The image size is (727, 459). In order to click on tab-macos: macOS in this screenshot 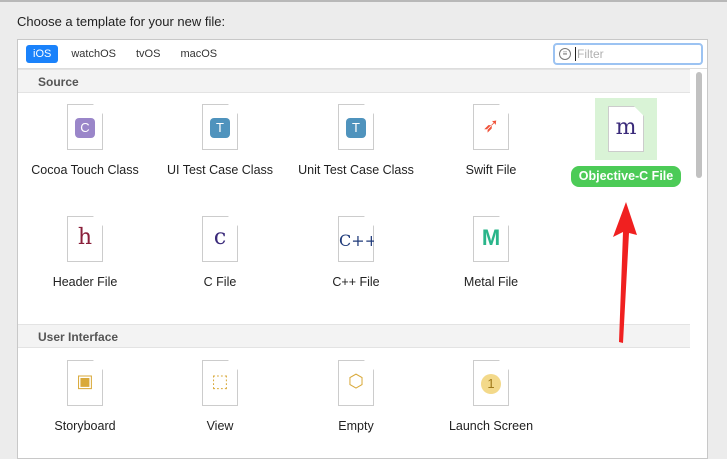, I will do `click(198, 54)`.